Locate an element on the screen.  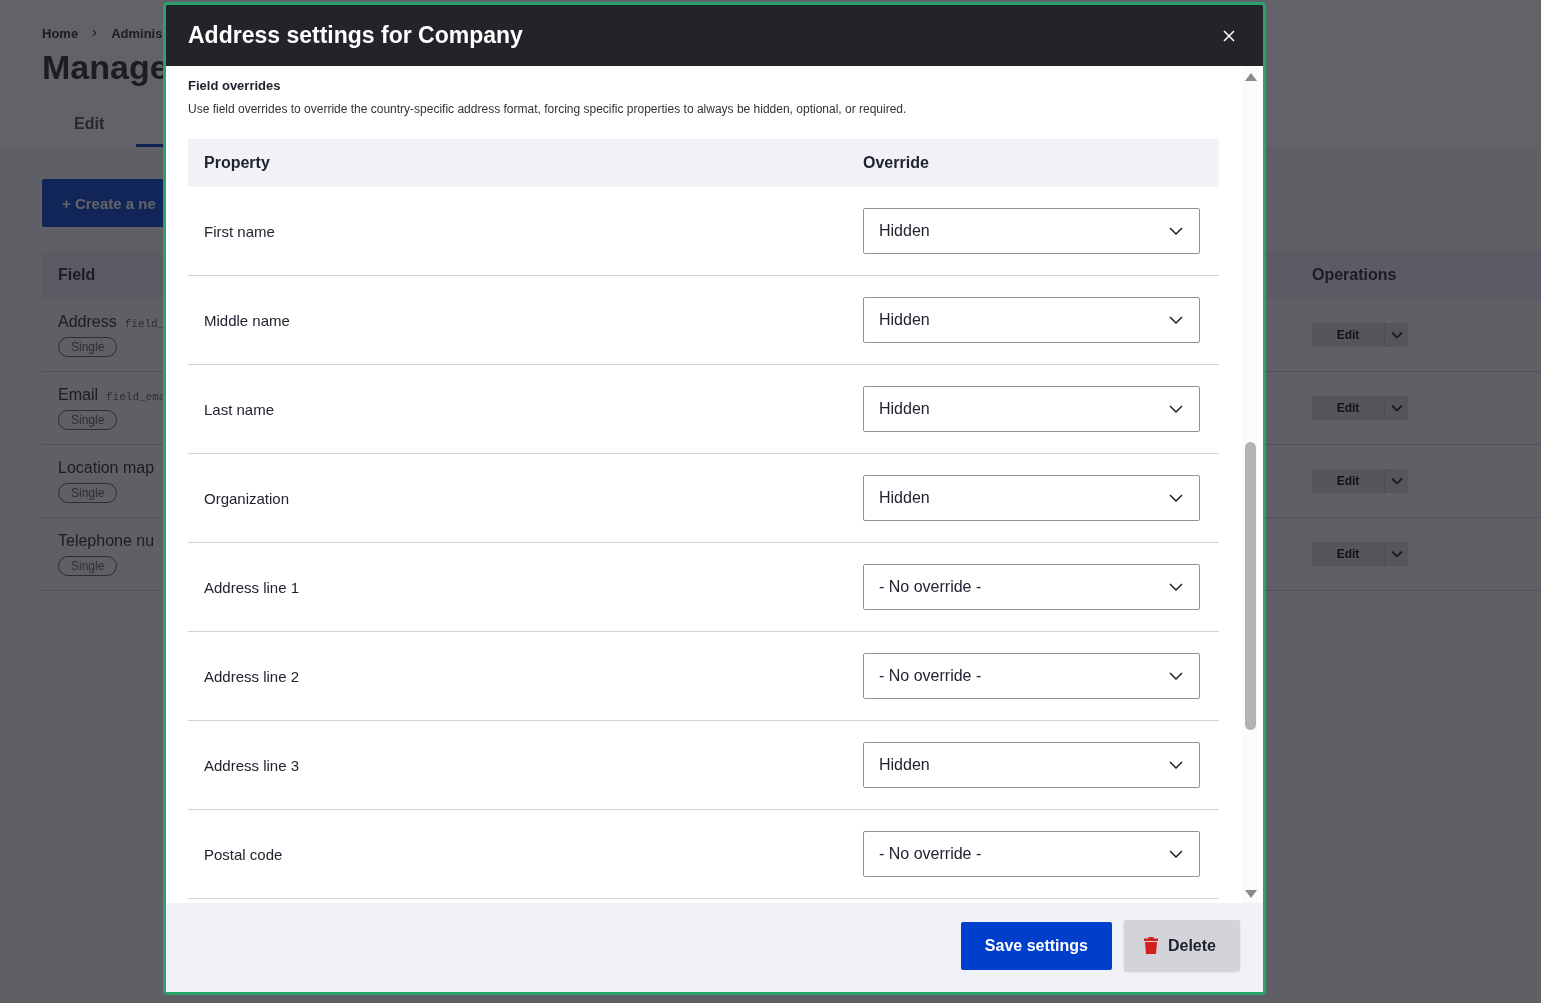
close-icon is located at coordinates (1229, 35).